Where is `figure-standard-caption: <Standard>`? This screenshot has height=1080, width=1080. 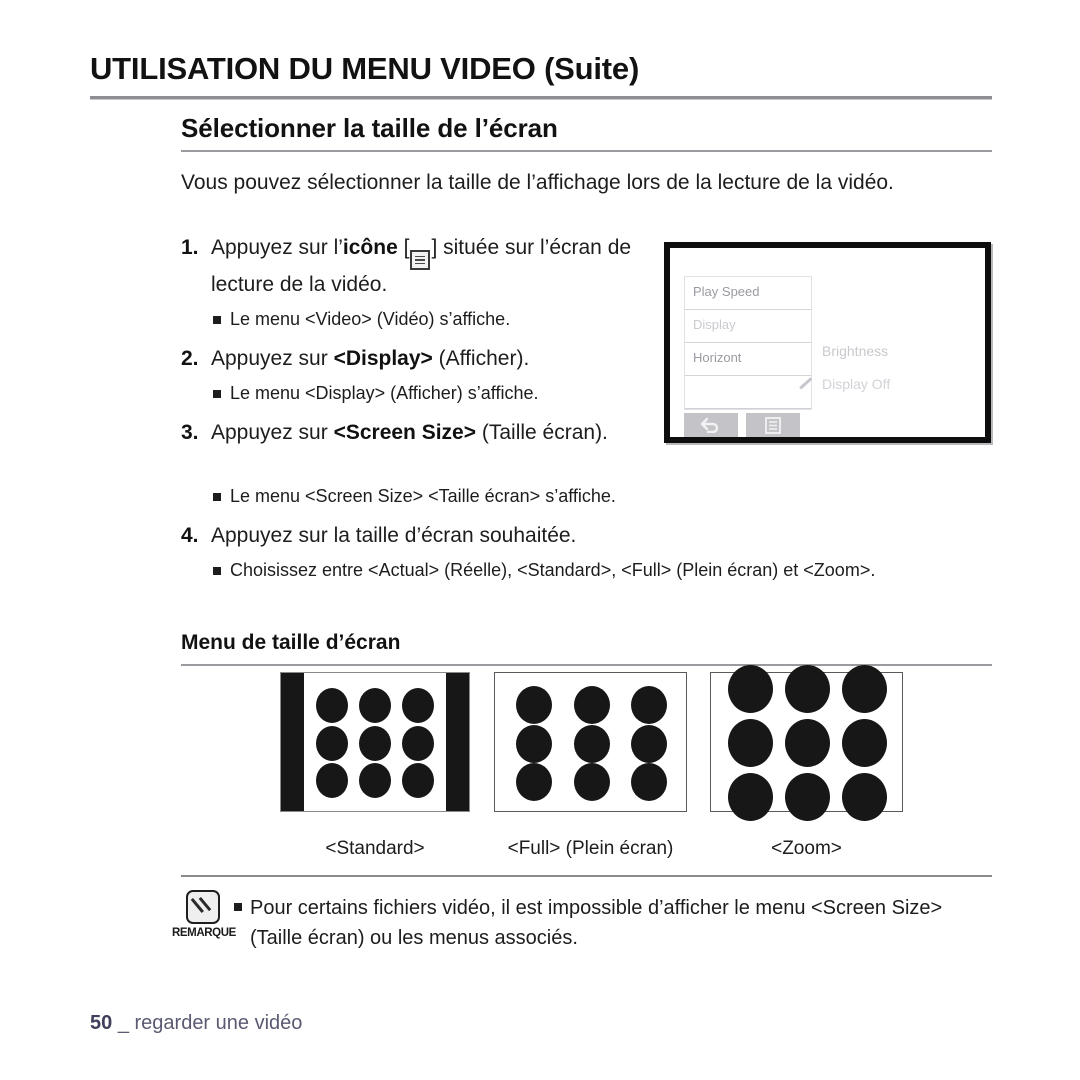 figure-standard-caption: <Standard> is located at coordinates (375, 848).